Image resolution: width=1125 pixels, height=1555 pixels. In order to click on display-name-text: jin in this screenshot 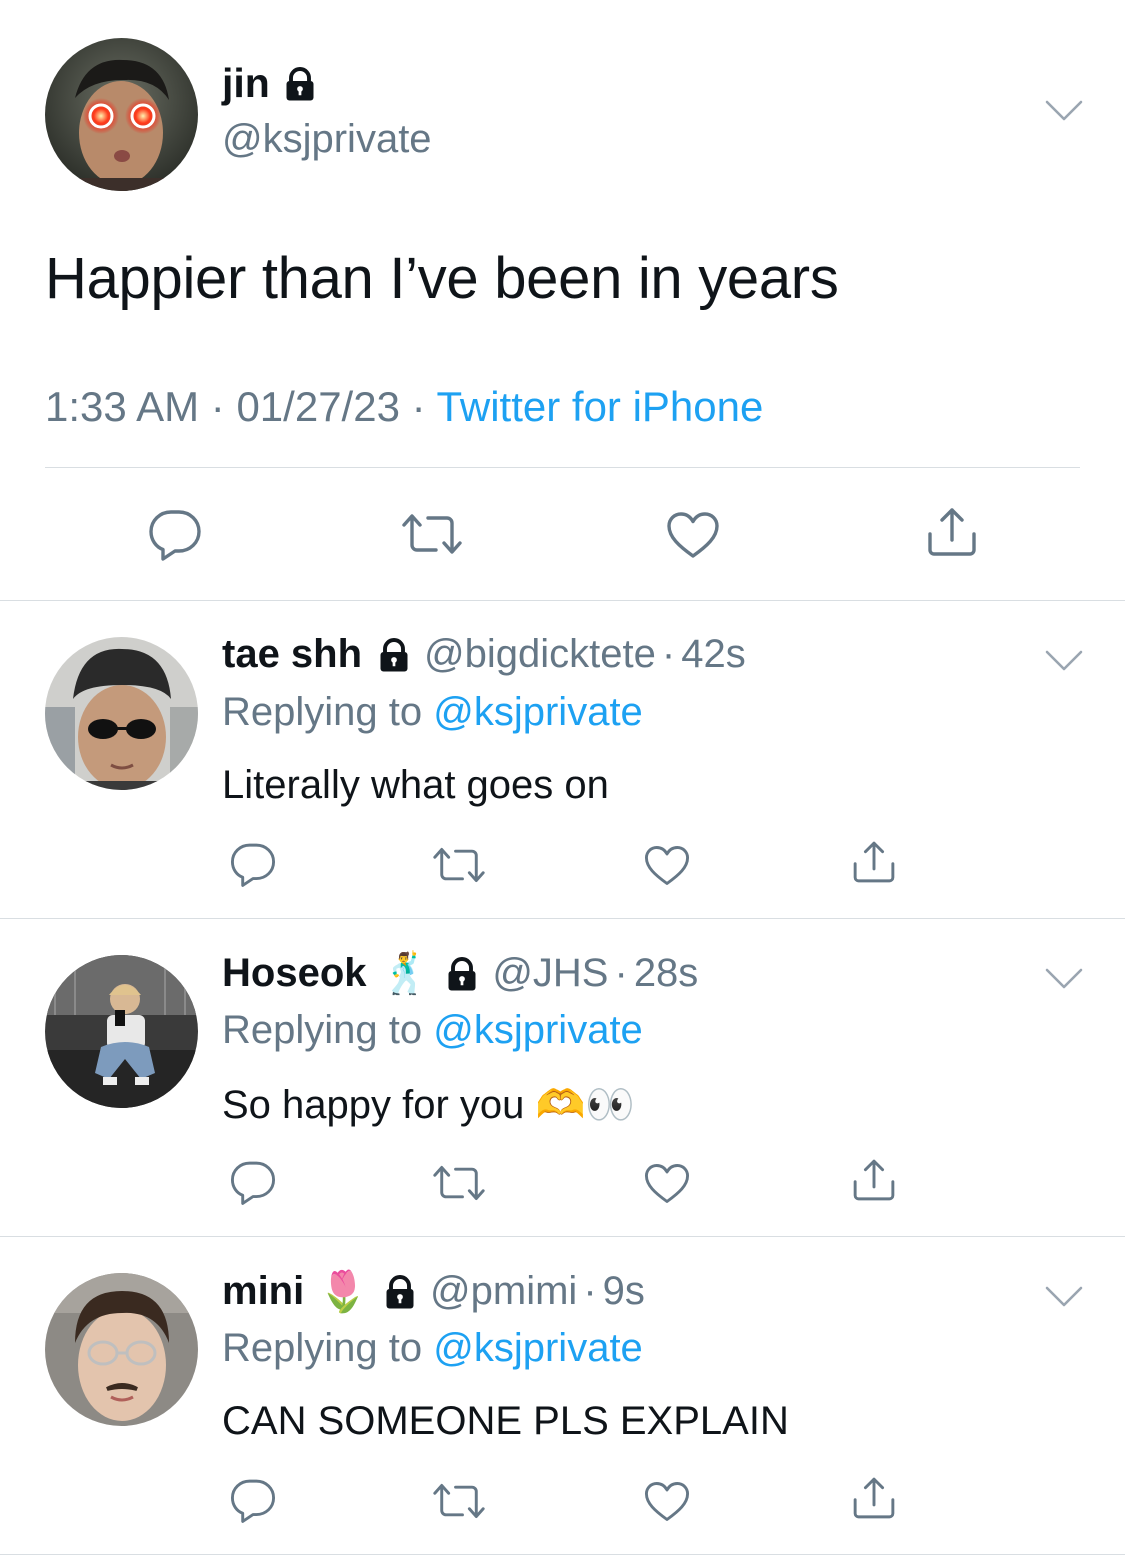, I will do `click(246, 83)`.